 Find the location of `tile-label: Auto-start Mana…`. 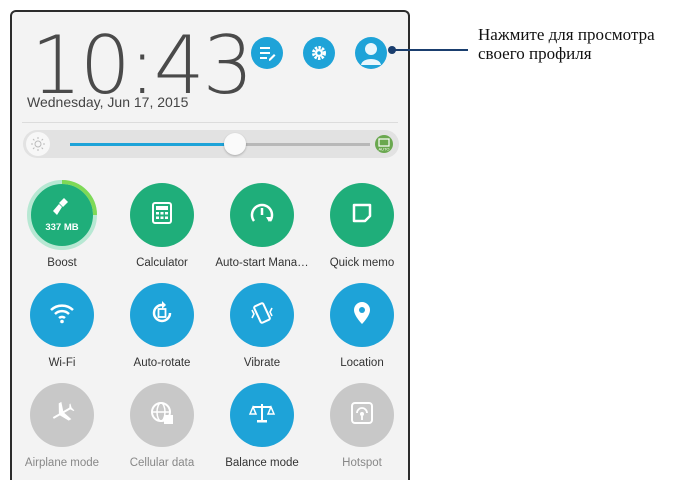

tile-label: Auto-start Mana… is located at coordinates (262, 263).